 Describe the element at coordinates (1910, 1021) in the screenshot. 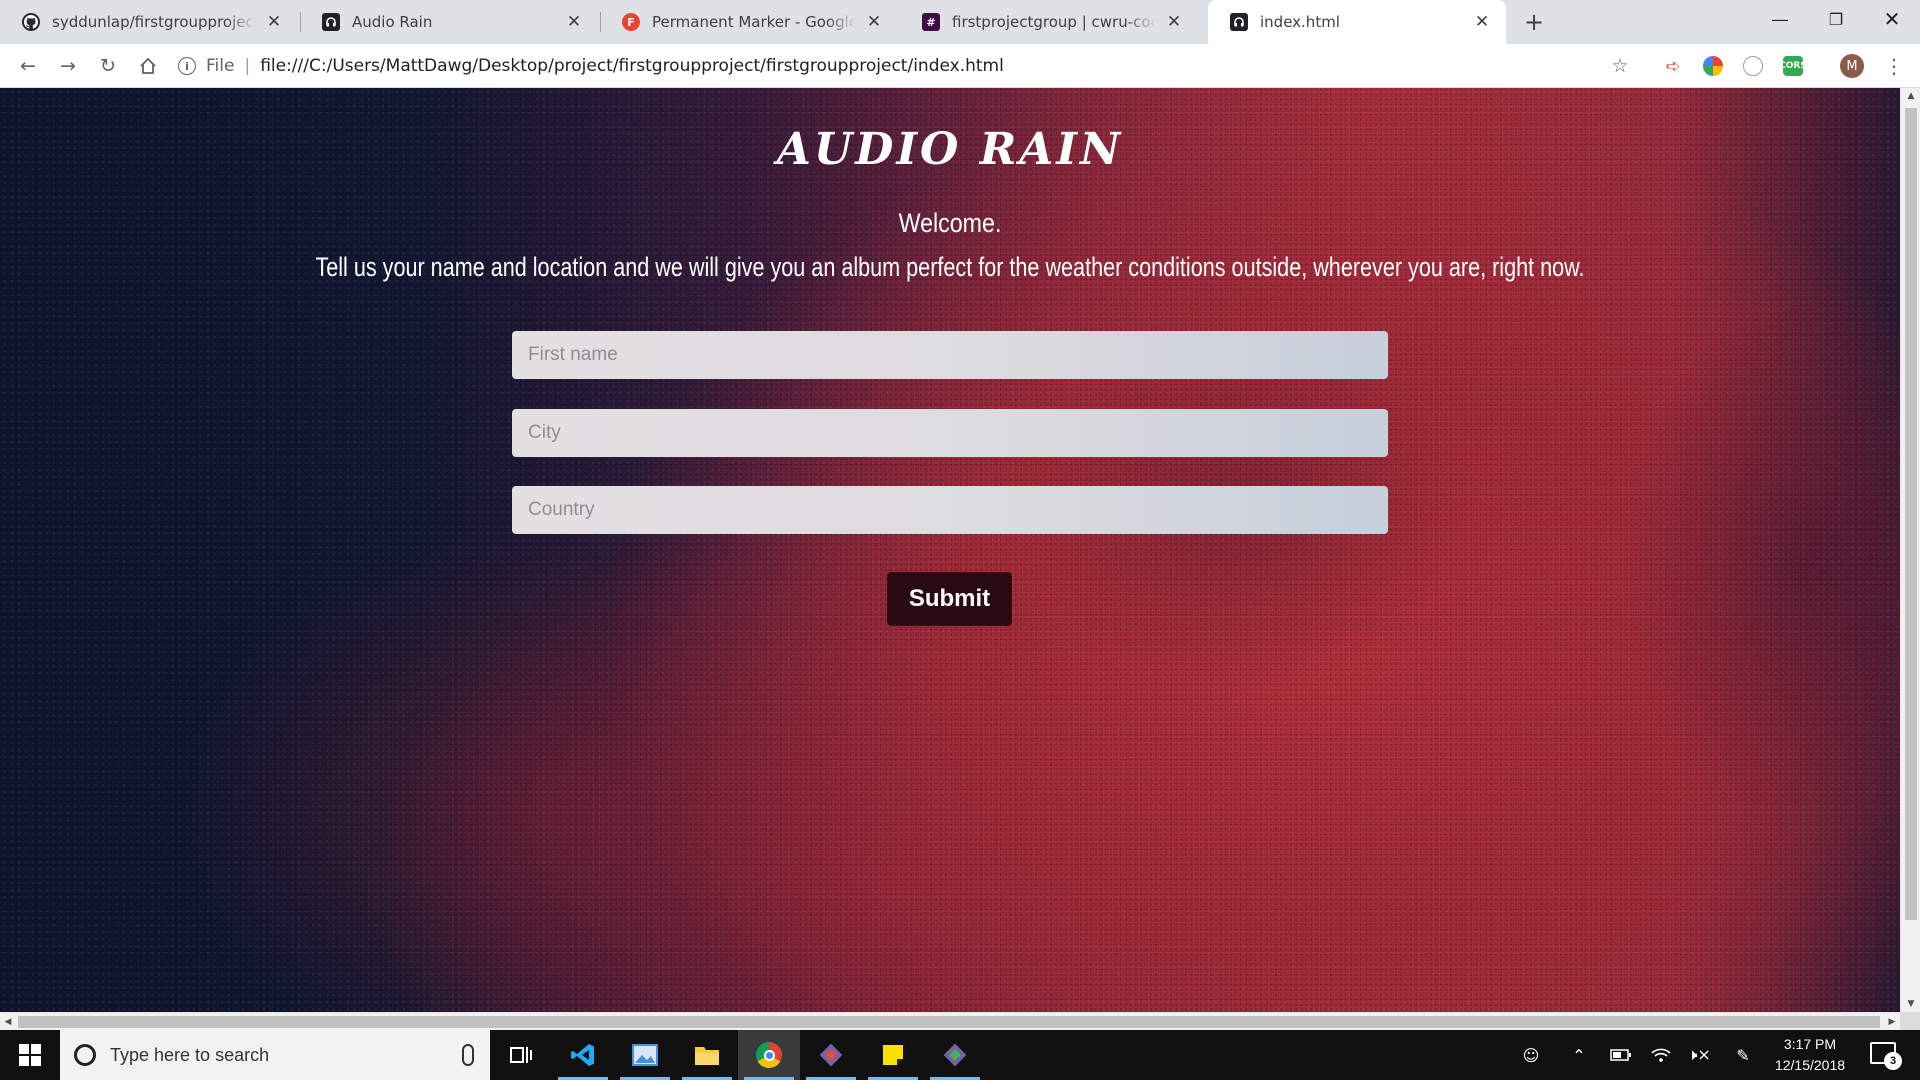

I see `scrollbar-corner` at that location.